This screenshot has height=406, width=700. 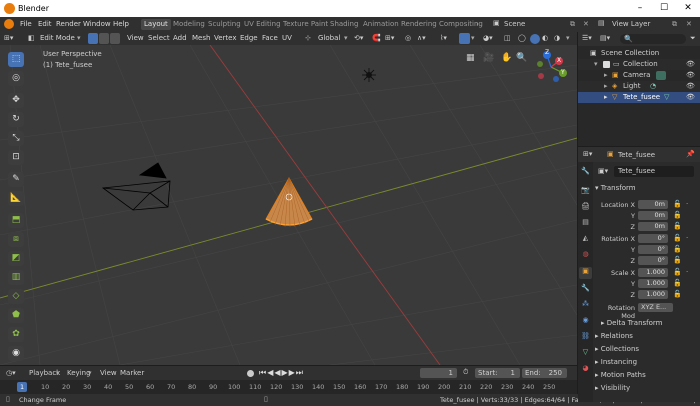 I want to click on collection-checkbox, so click(x=606, y=64).